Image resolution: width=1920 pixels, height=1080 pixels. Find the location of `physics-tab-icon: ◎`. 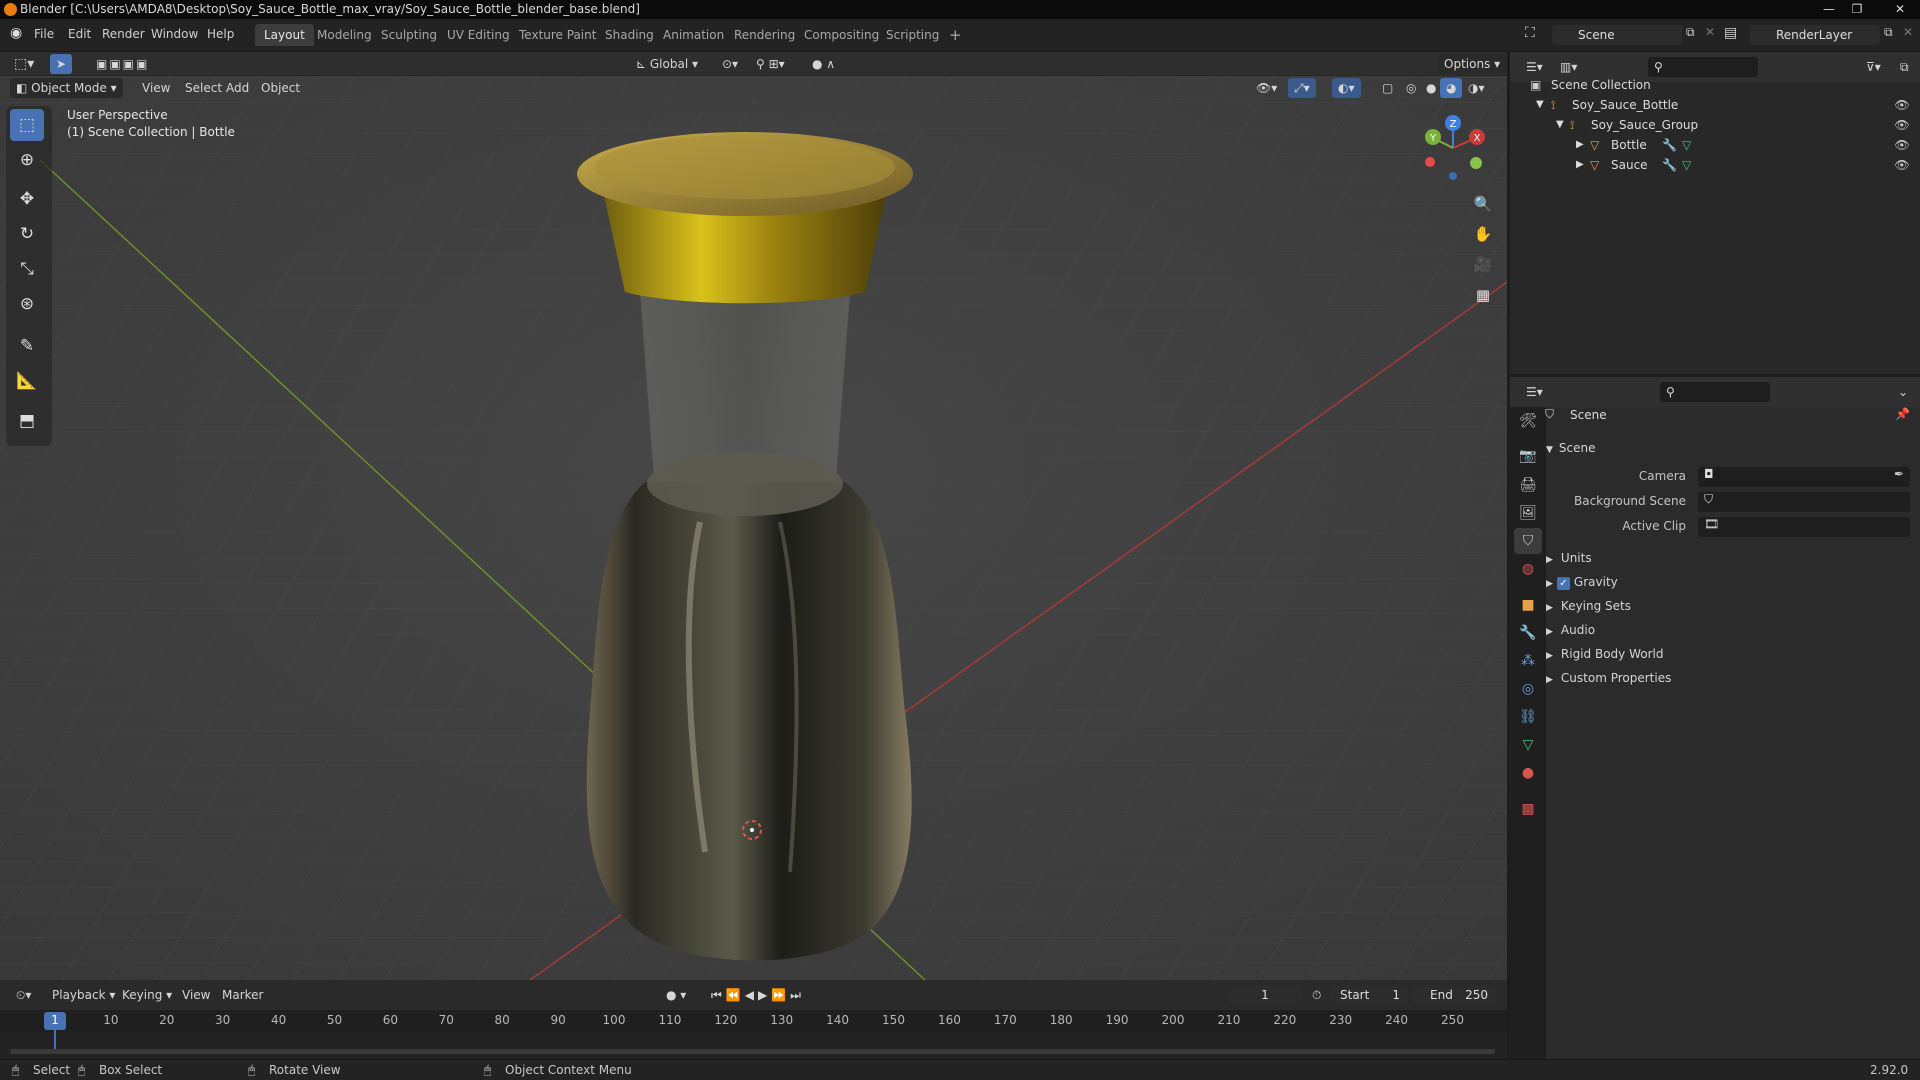

physics-tab-icon: ◎ is located at coordinates (1528, 689).